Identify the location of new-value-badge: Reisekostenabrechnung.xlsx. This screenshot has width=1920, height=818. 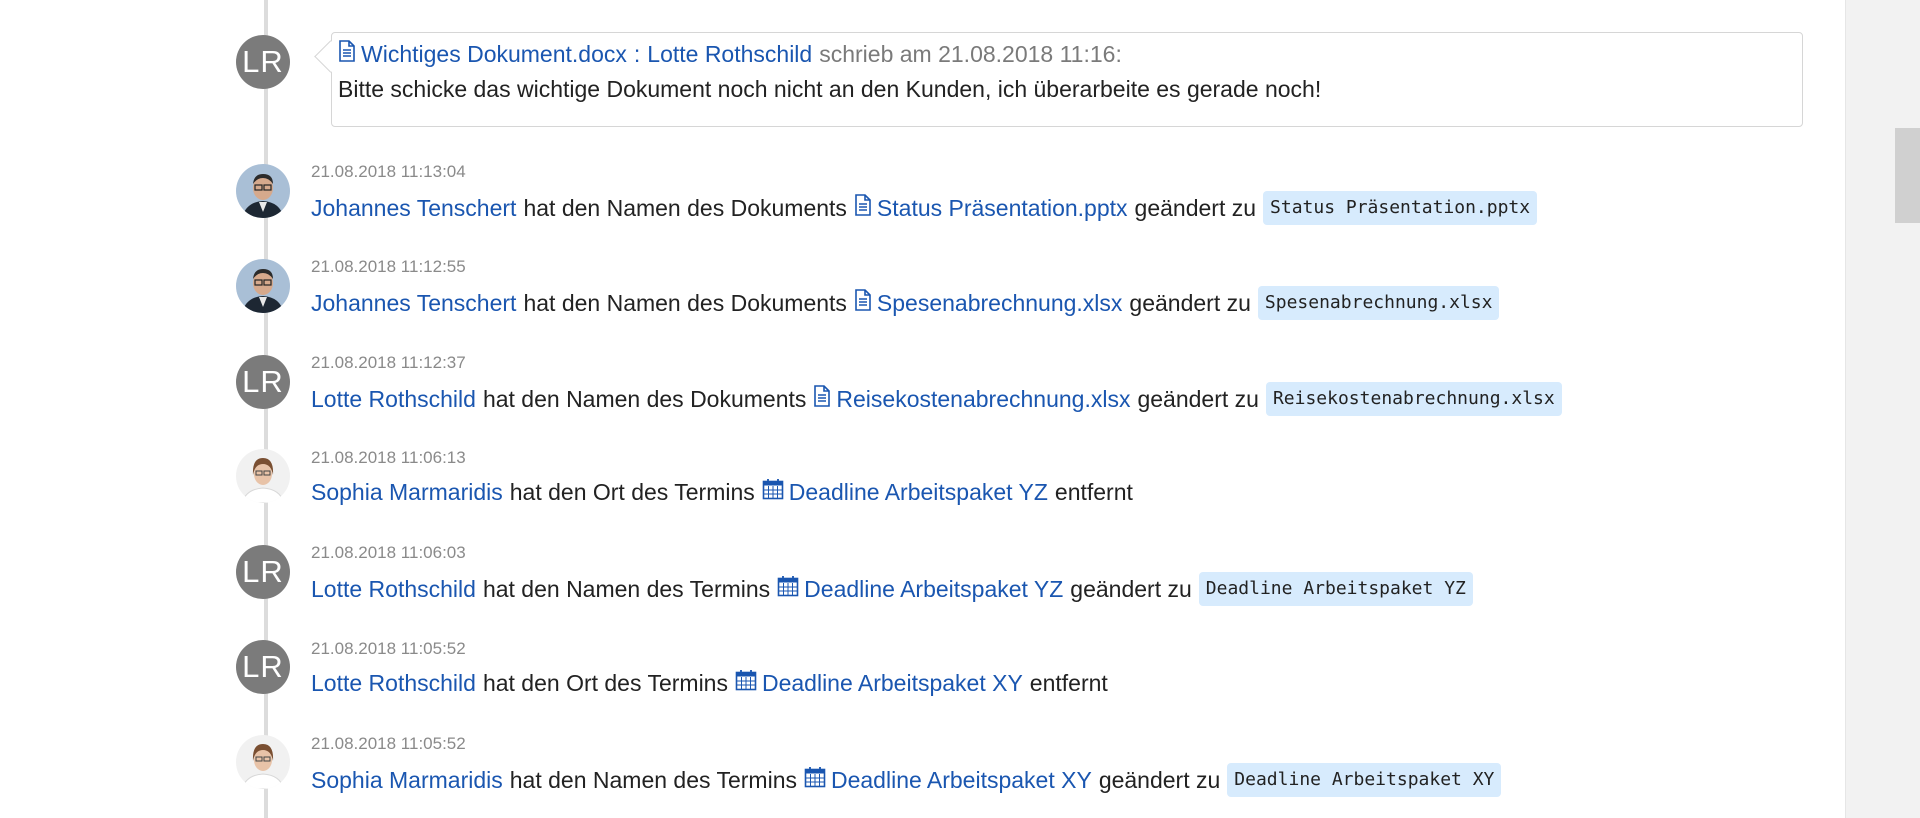
(1413, 399).